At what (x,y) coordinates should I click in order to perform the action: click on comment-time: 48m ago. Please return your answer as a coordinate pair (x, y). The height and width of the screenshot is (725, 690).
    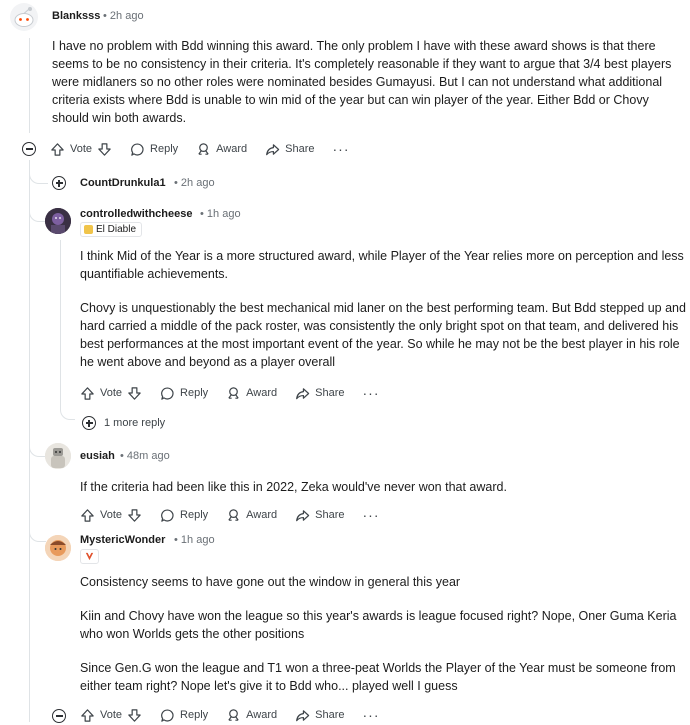
    Looking at the image, I should click on (148, 456).